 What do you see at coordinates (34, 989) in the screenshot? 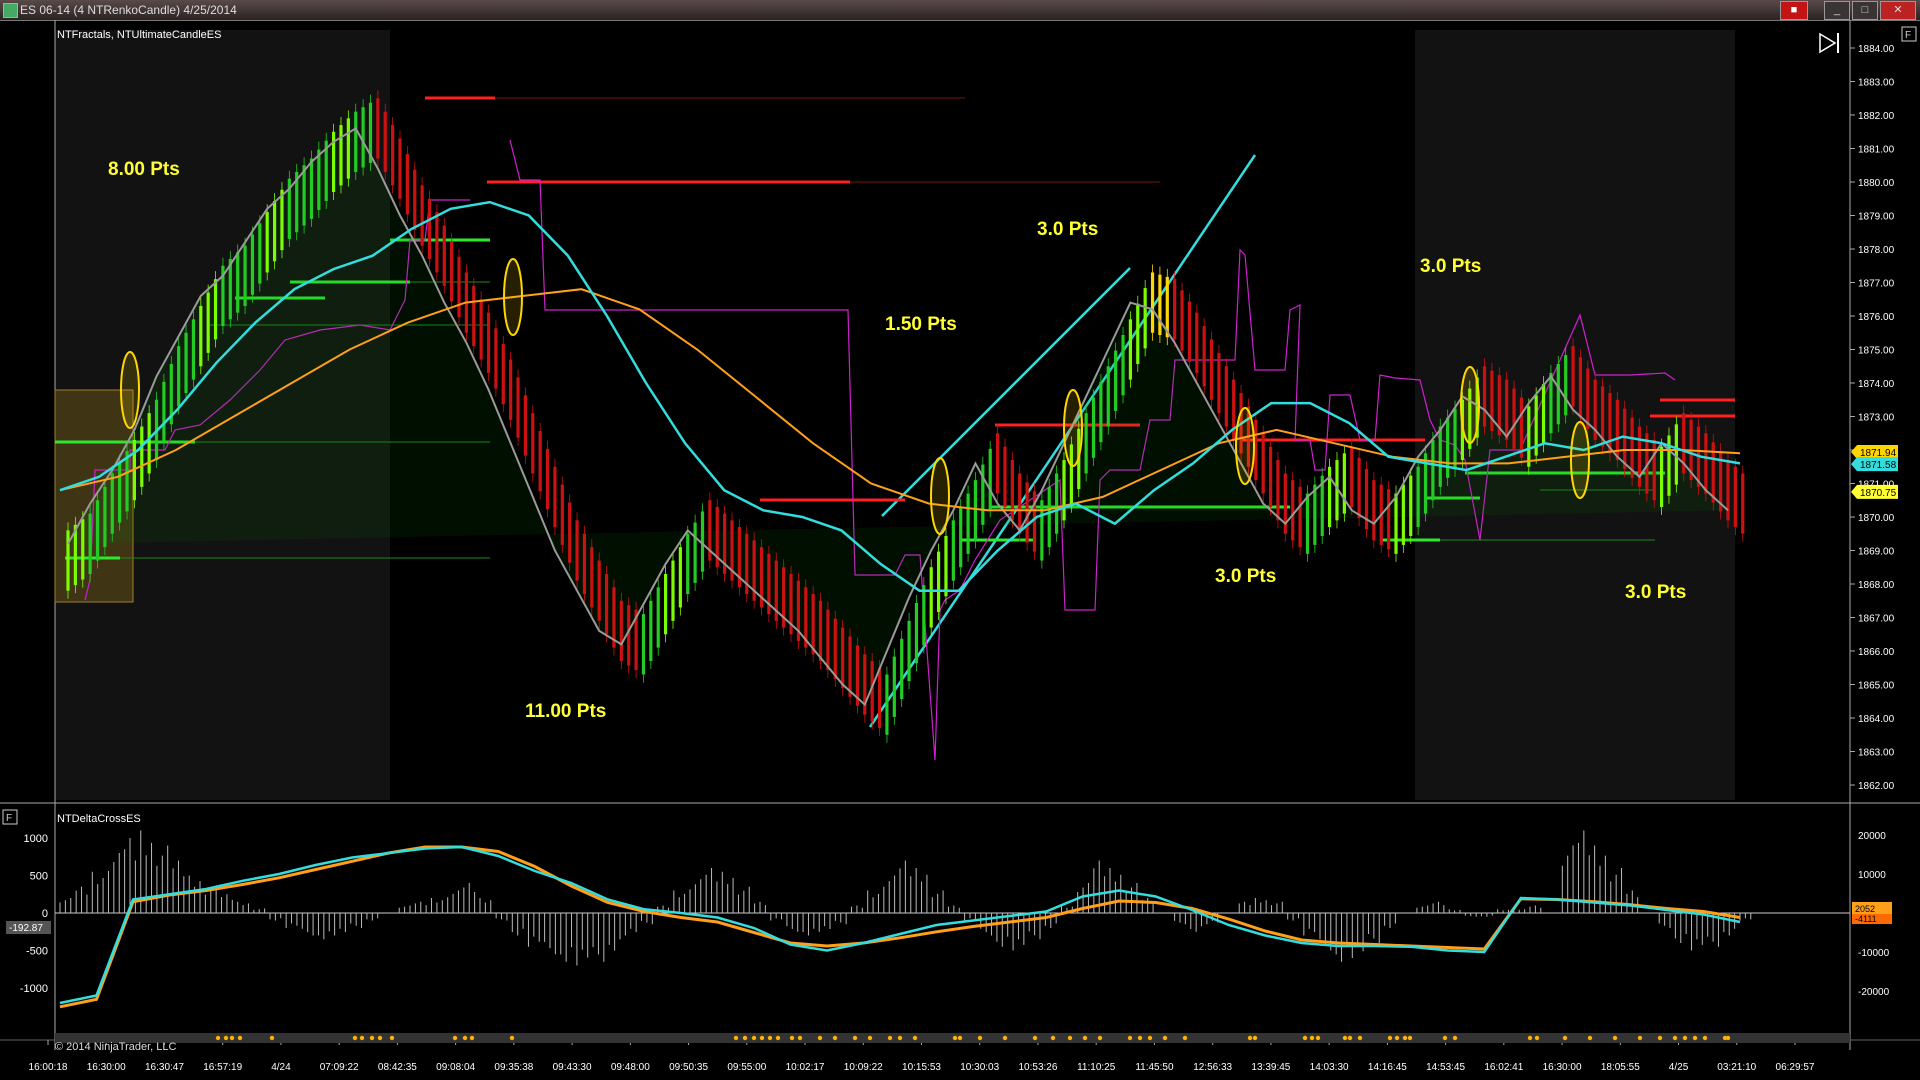
I see `lower-left-tick: -1000` at bounding box center [34, 989].